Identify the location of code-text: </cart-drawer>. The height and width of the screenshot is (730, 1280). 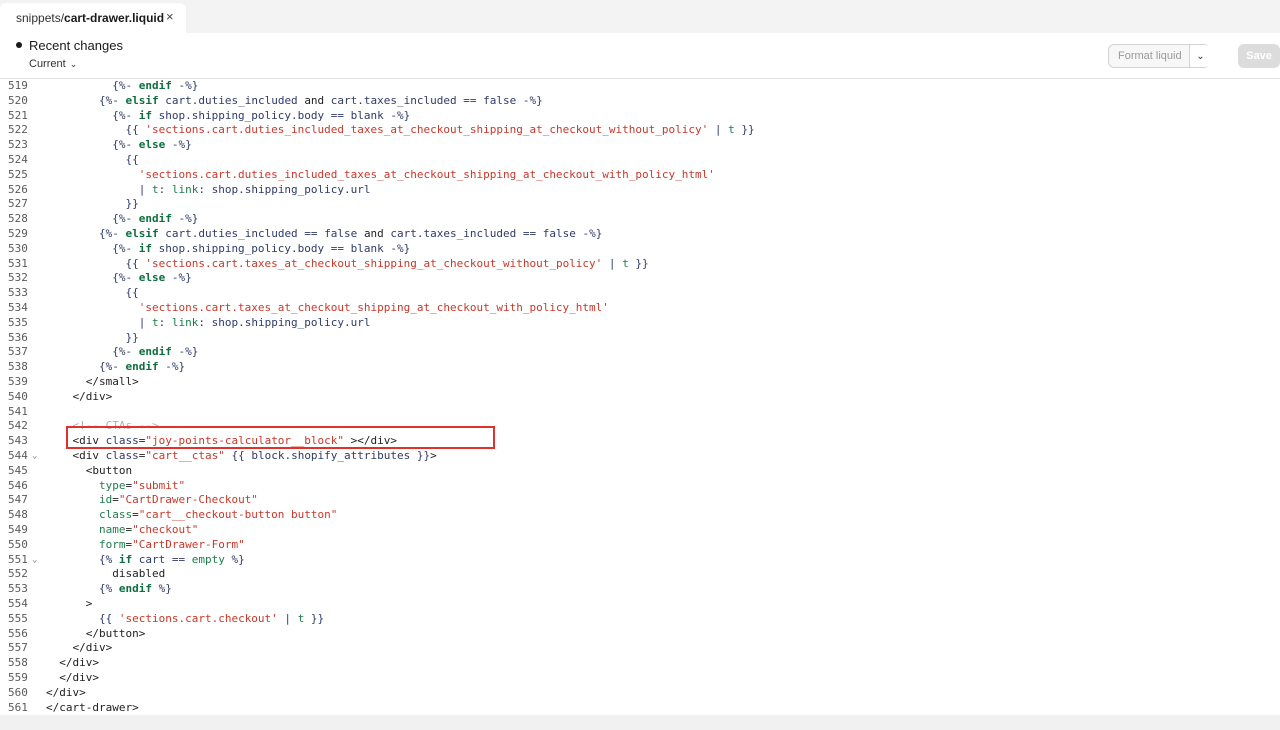
(92, 708).